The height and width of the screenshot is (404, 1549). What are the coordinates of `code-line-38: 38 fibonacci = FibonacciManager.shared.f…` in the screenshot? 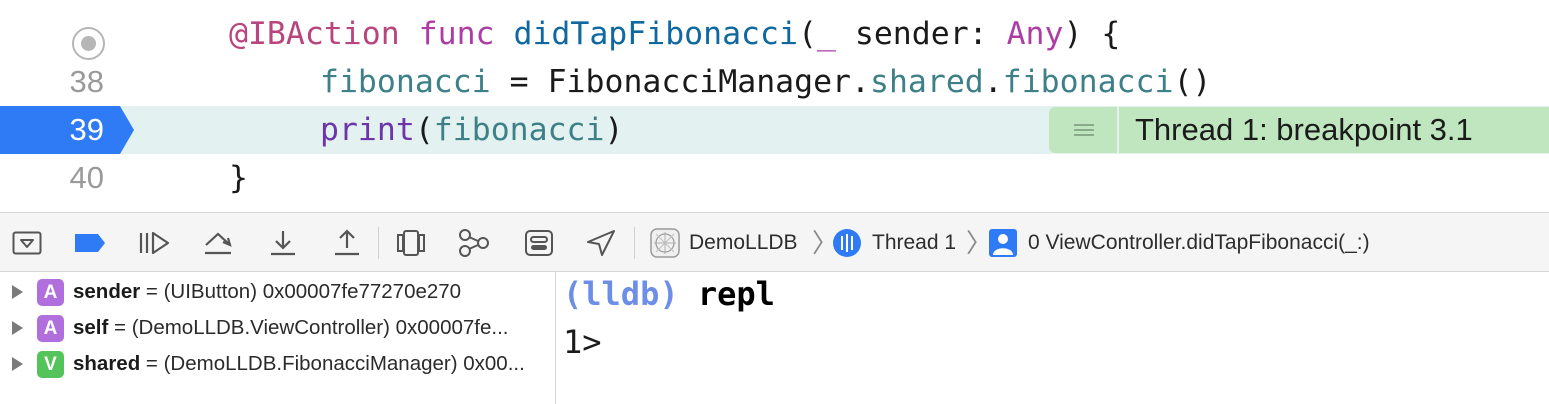 It's located at (774, 82).